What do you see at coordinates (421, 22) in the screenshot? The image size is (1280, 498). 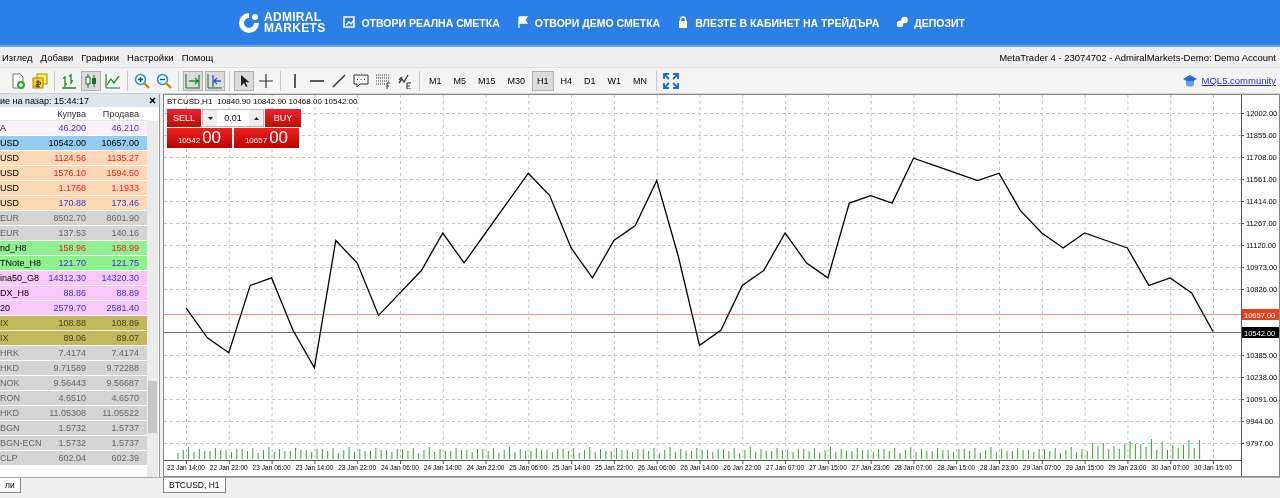 I see `nav-link: ОТВОРИ РЕАЛНА СМЕТКА` at bounding box center [421, 22].